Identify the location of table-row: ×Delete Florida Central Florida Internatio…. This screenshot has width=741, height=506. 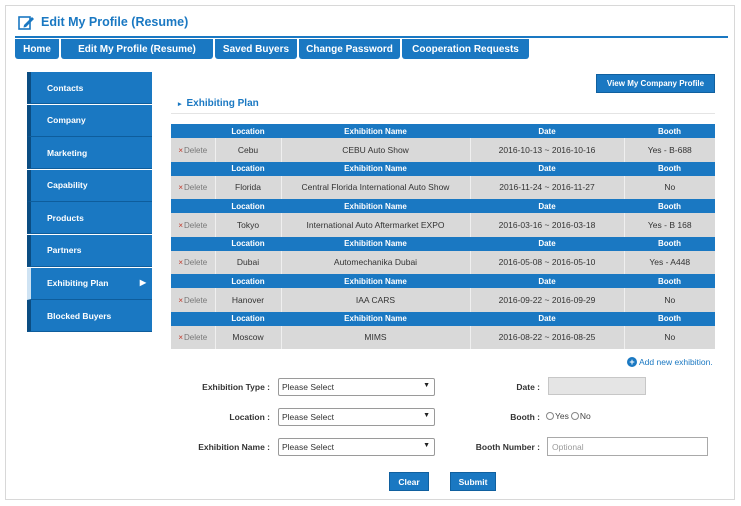
(443, 187).